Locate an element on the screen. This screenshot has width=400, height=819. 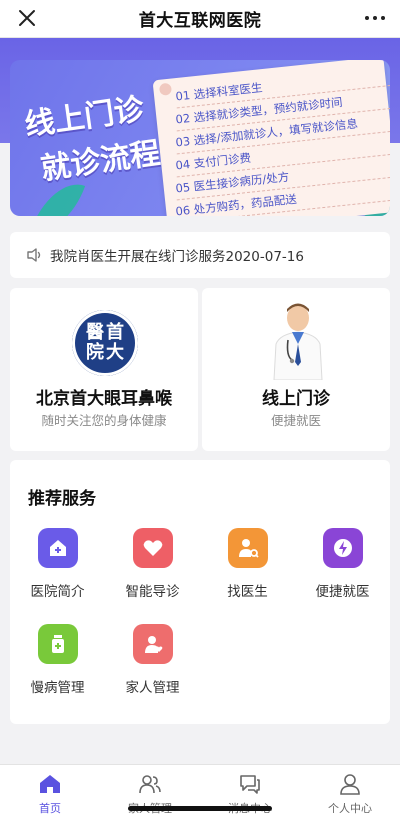
service-label: 便捷就医 is located at coordinates (342, 592).